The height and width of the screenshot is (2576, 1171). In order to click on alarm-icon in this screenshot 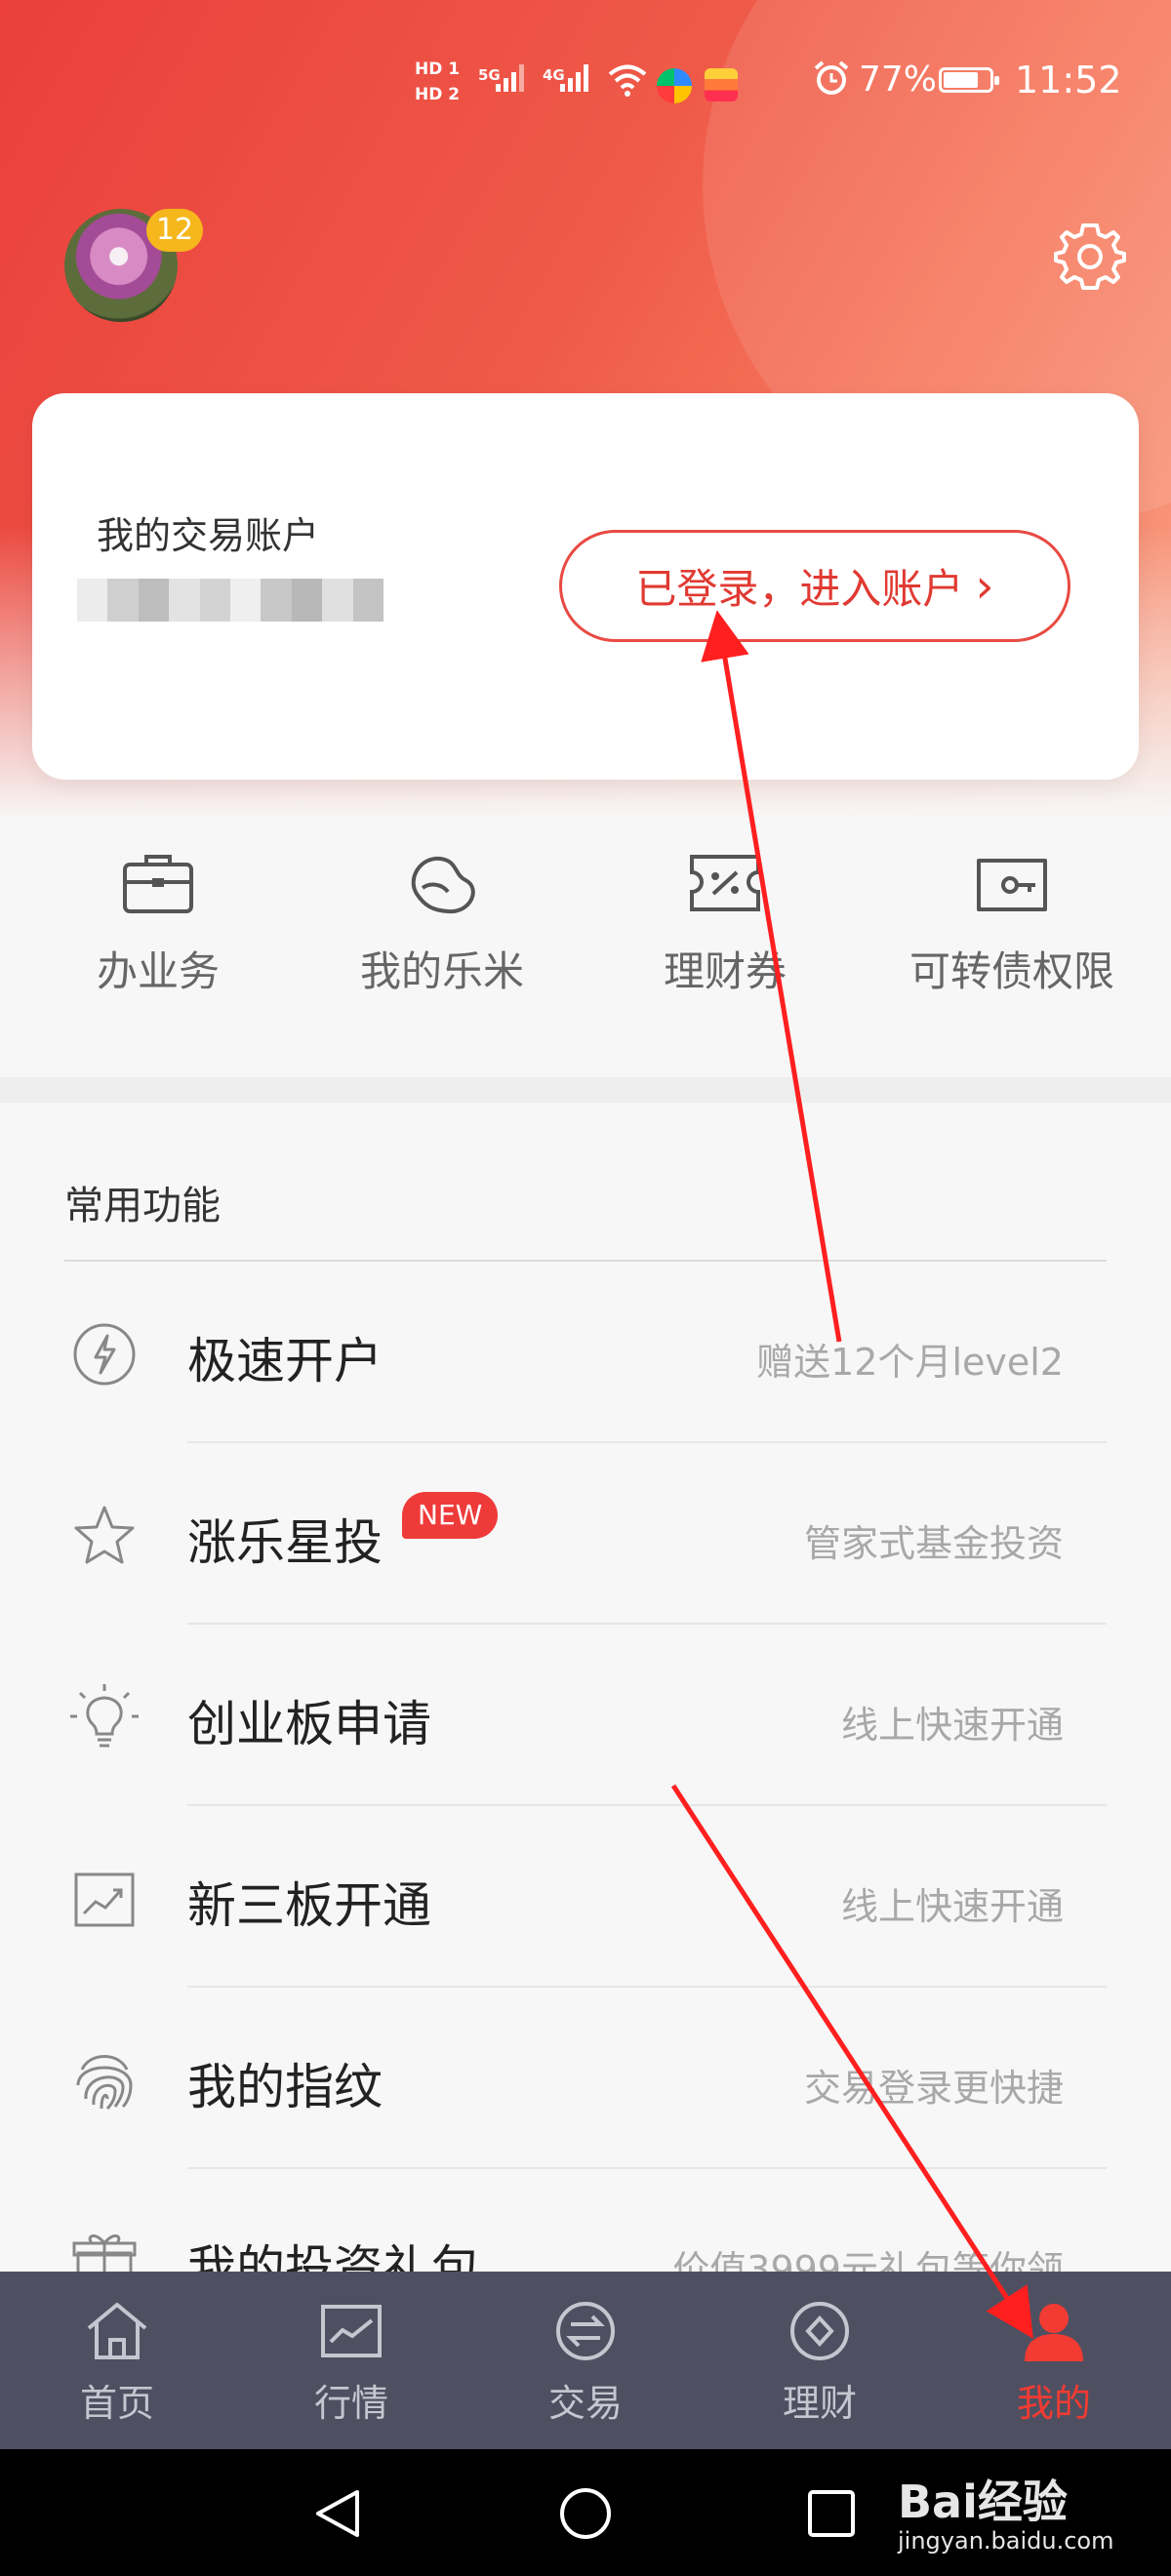, I will do `click(831, 83)`.